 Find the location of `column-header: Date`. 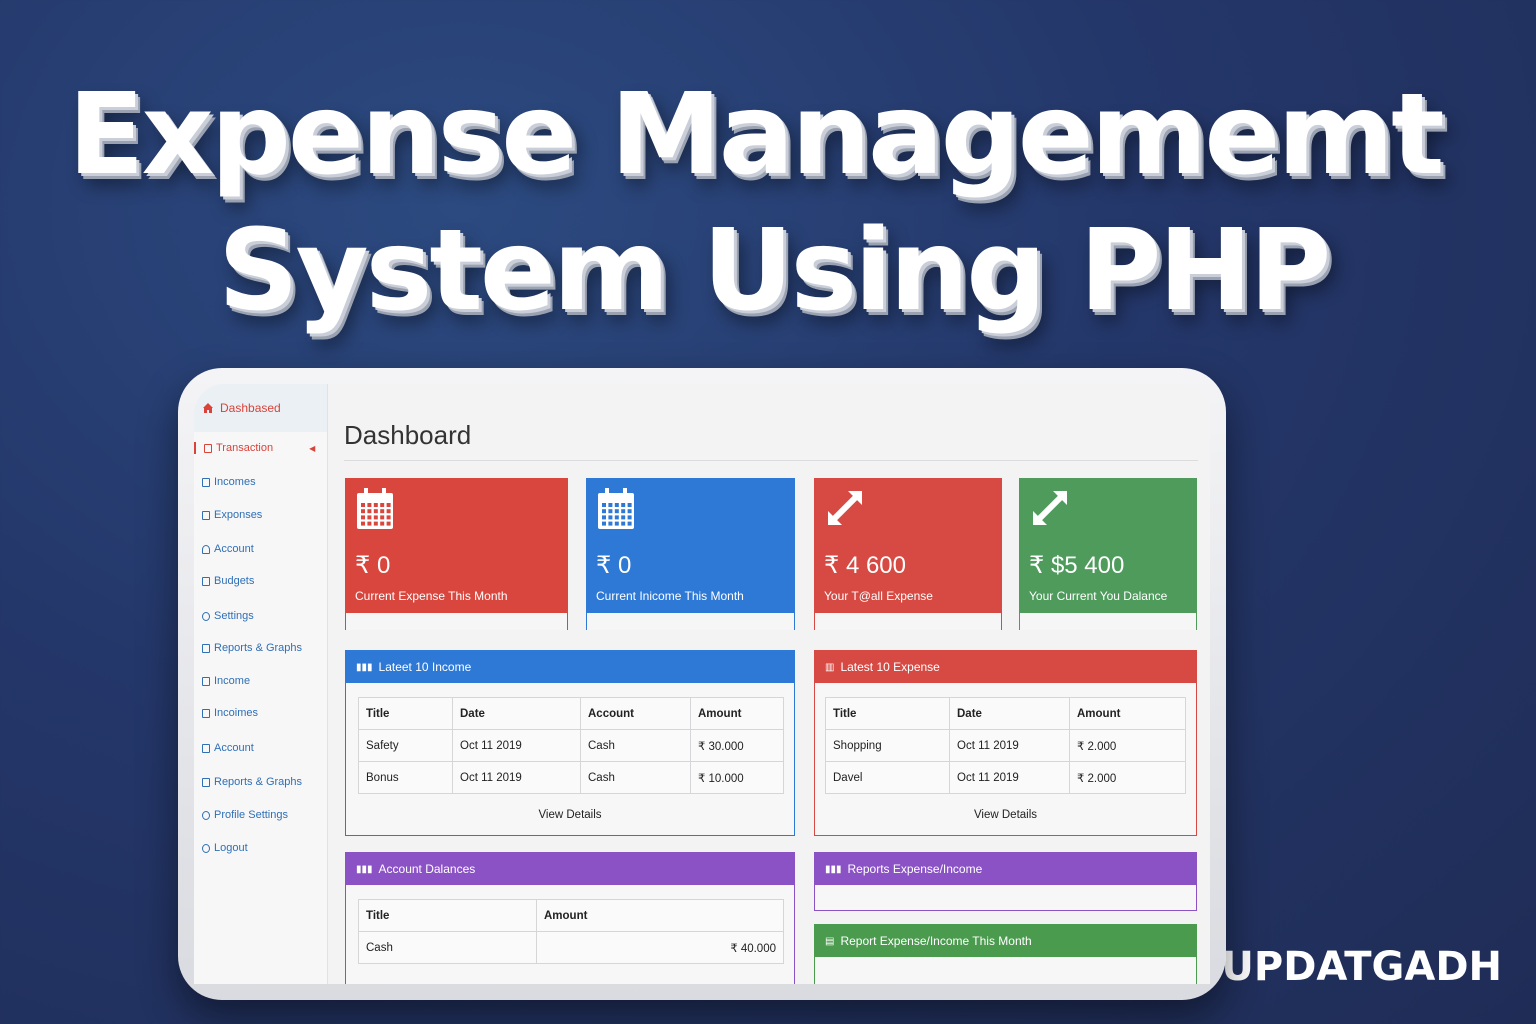

column-header: Date is located at coordinates (516, 713).